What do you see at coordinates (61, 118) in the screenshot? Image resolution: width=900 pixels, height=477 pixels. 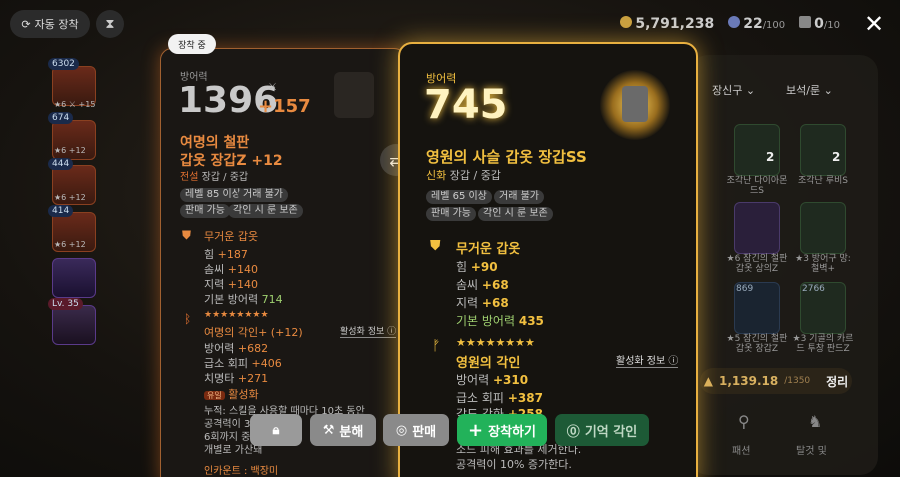 I see `slot-badge: 674` at bounding box center [61, 118].